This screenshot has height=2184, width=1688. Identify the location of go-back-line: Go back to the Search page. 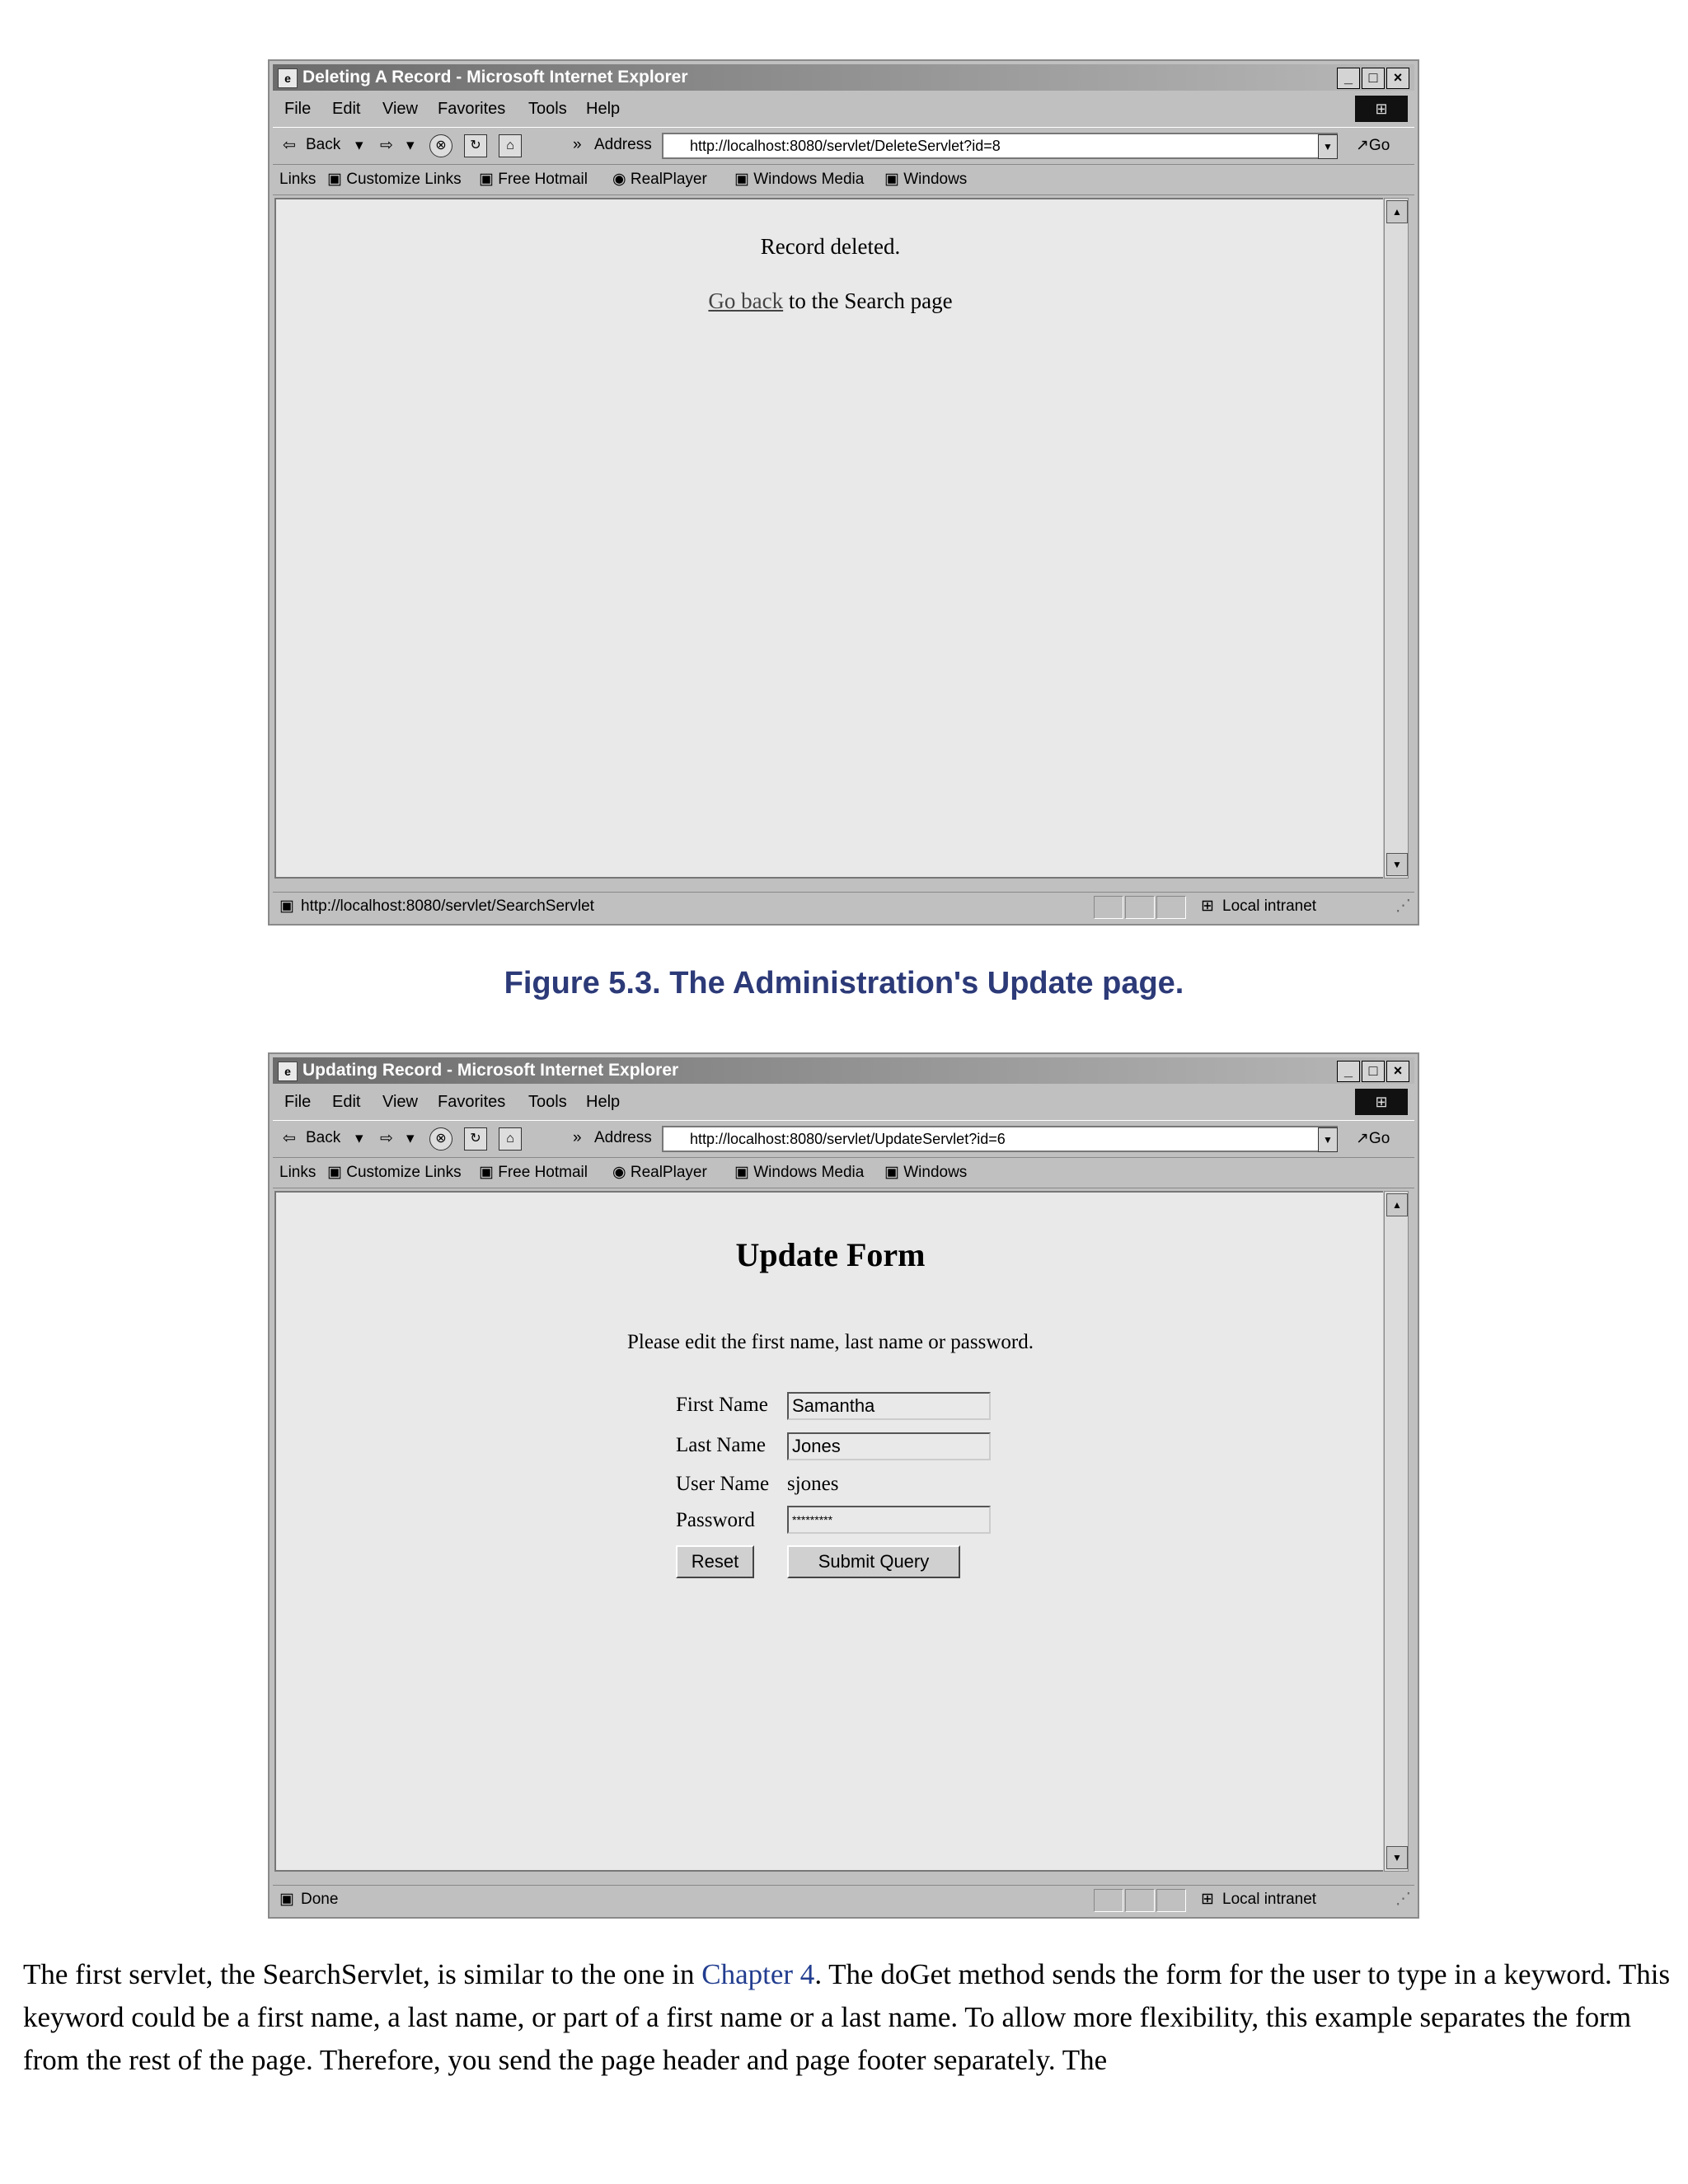
(831, 301).